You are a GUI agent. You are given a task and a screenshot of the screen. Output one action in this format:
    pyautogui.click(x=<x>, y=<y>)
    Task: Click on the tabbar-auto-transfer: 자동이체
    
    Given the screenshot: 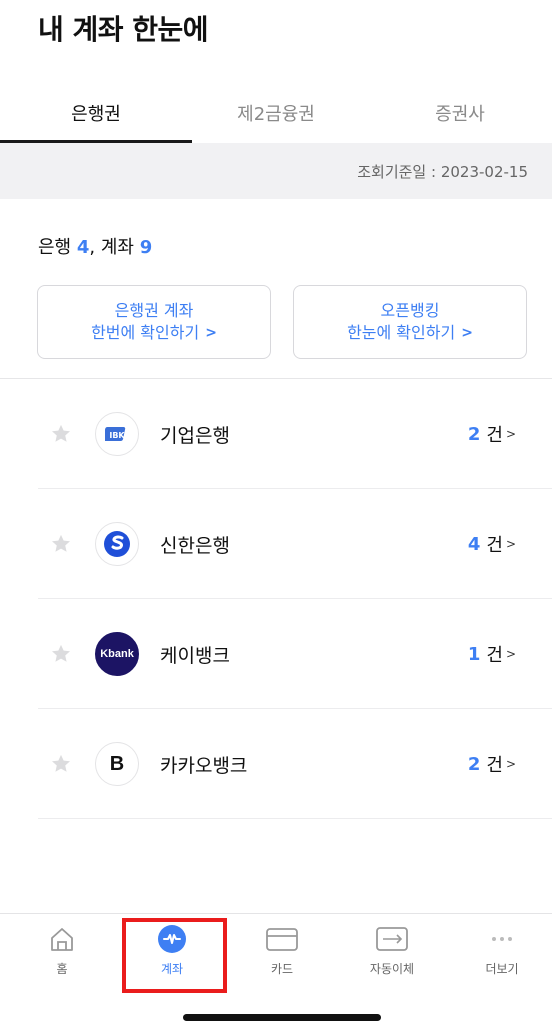 What is the action you would take?
    pyautogui.click(x=392, y=954)
    